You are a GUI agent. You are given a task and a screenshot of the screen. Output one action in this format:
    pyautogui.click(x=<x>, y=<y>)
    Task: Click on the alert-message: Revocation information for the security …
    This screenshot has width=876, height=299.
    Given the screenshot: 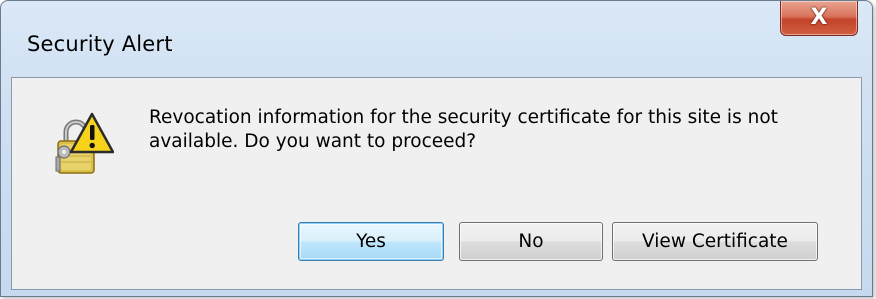 What is the action you would take?
    pyautogui.click(x=463, y=129)
    